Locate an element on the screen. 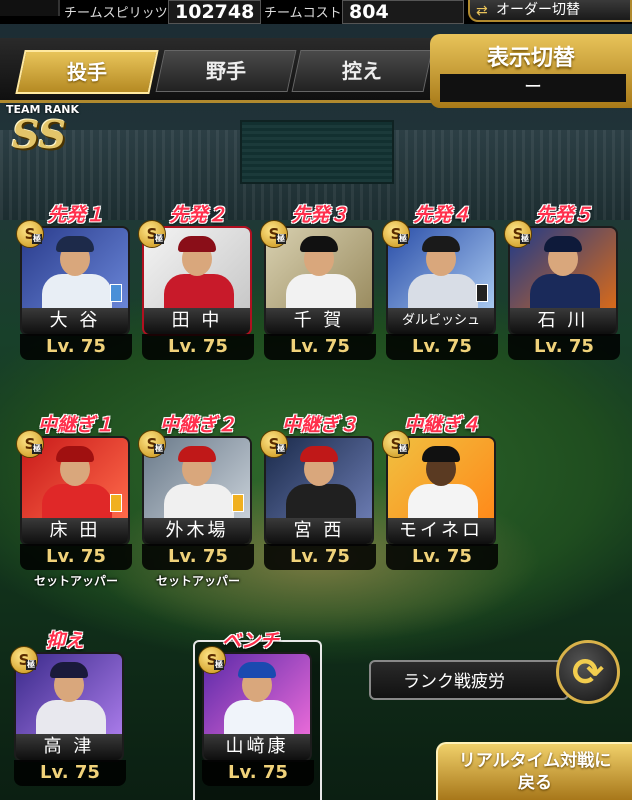  player-name: ダルビッシュ is located at coordinates (441, 321).